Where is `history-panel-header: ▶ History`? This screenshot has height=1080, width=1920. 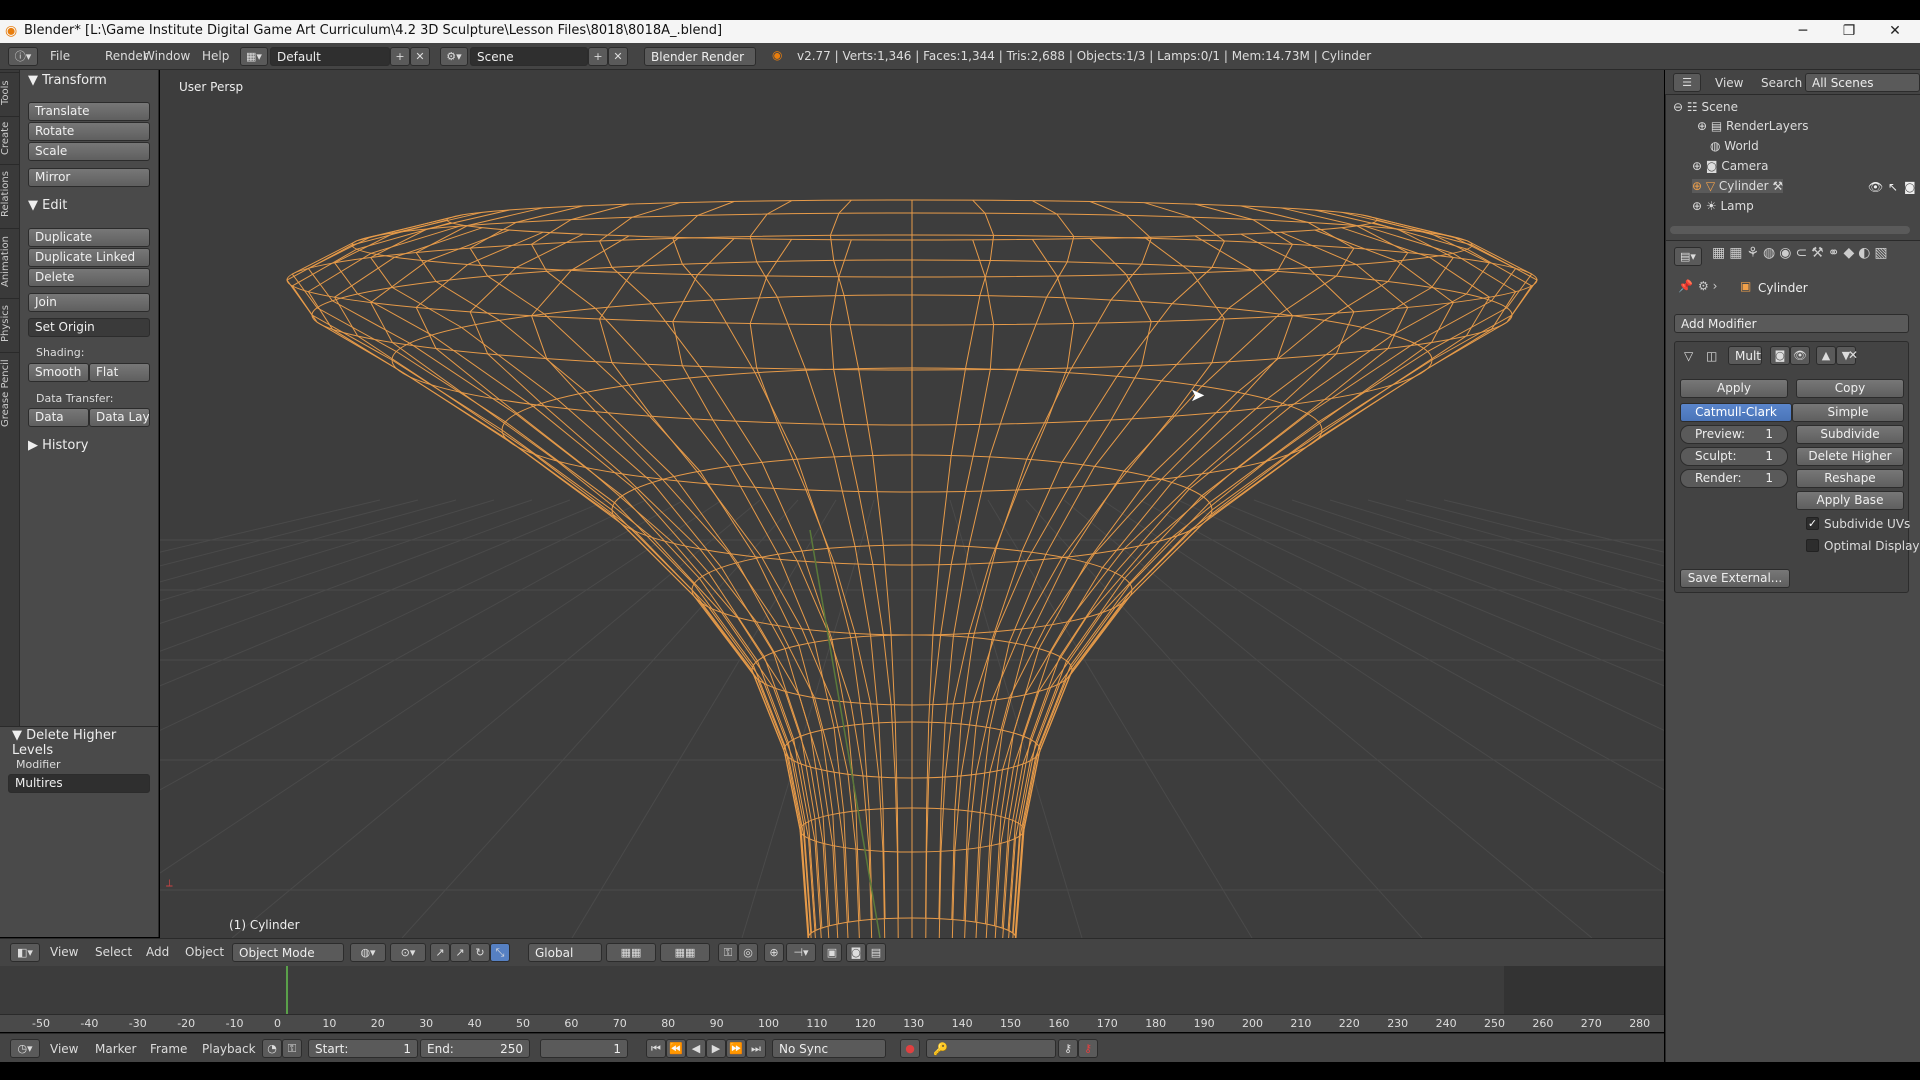 history-panel-header: ▶ History is located at coordinates (58, 445).